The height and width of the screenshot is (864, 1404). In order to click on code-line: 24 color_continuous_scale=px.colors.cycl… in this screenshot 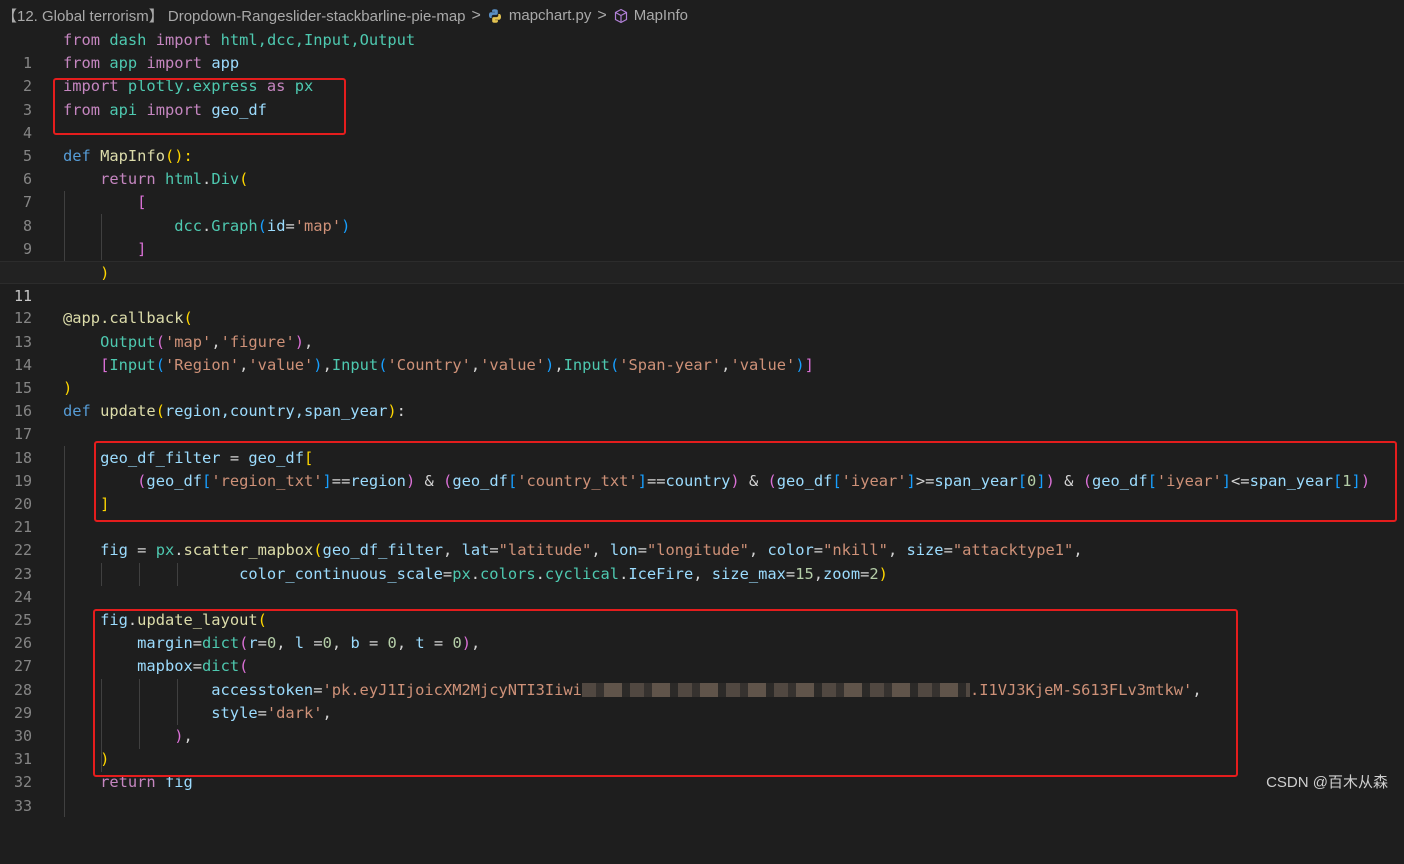, I will do `click(702, 584)`.